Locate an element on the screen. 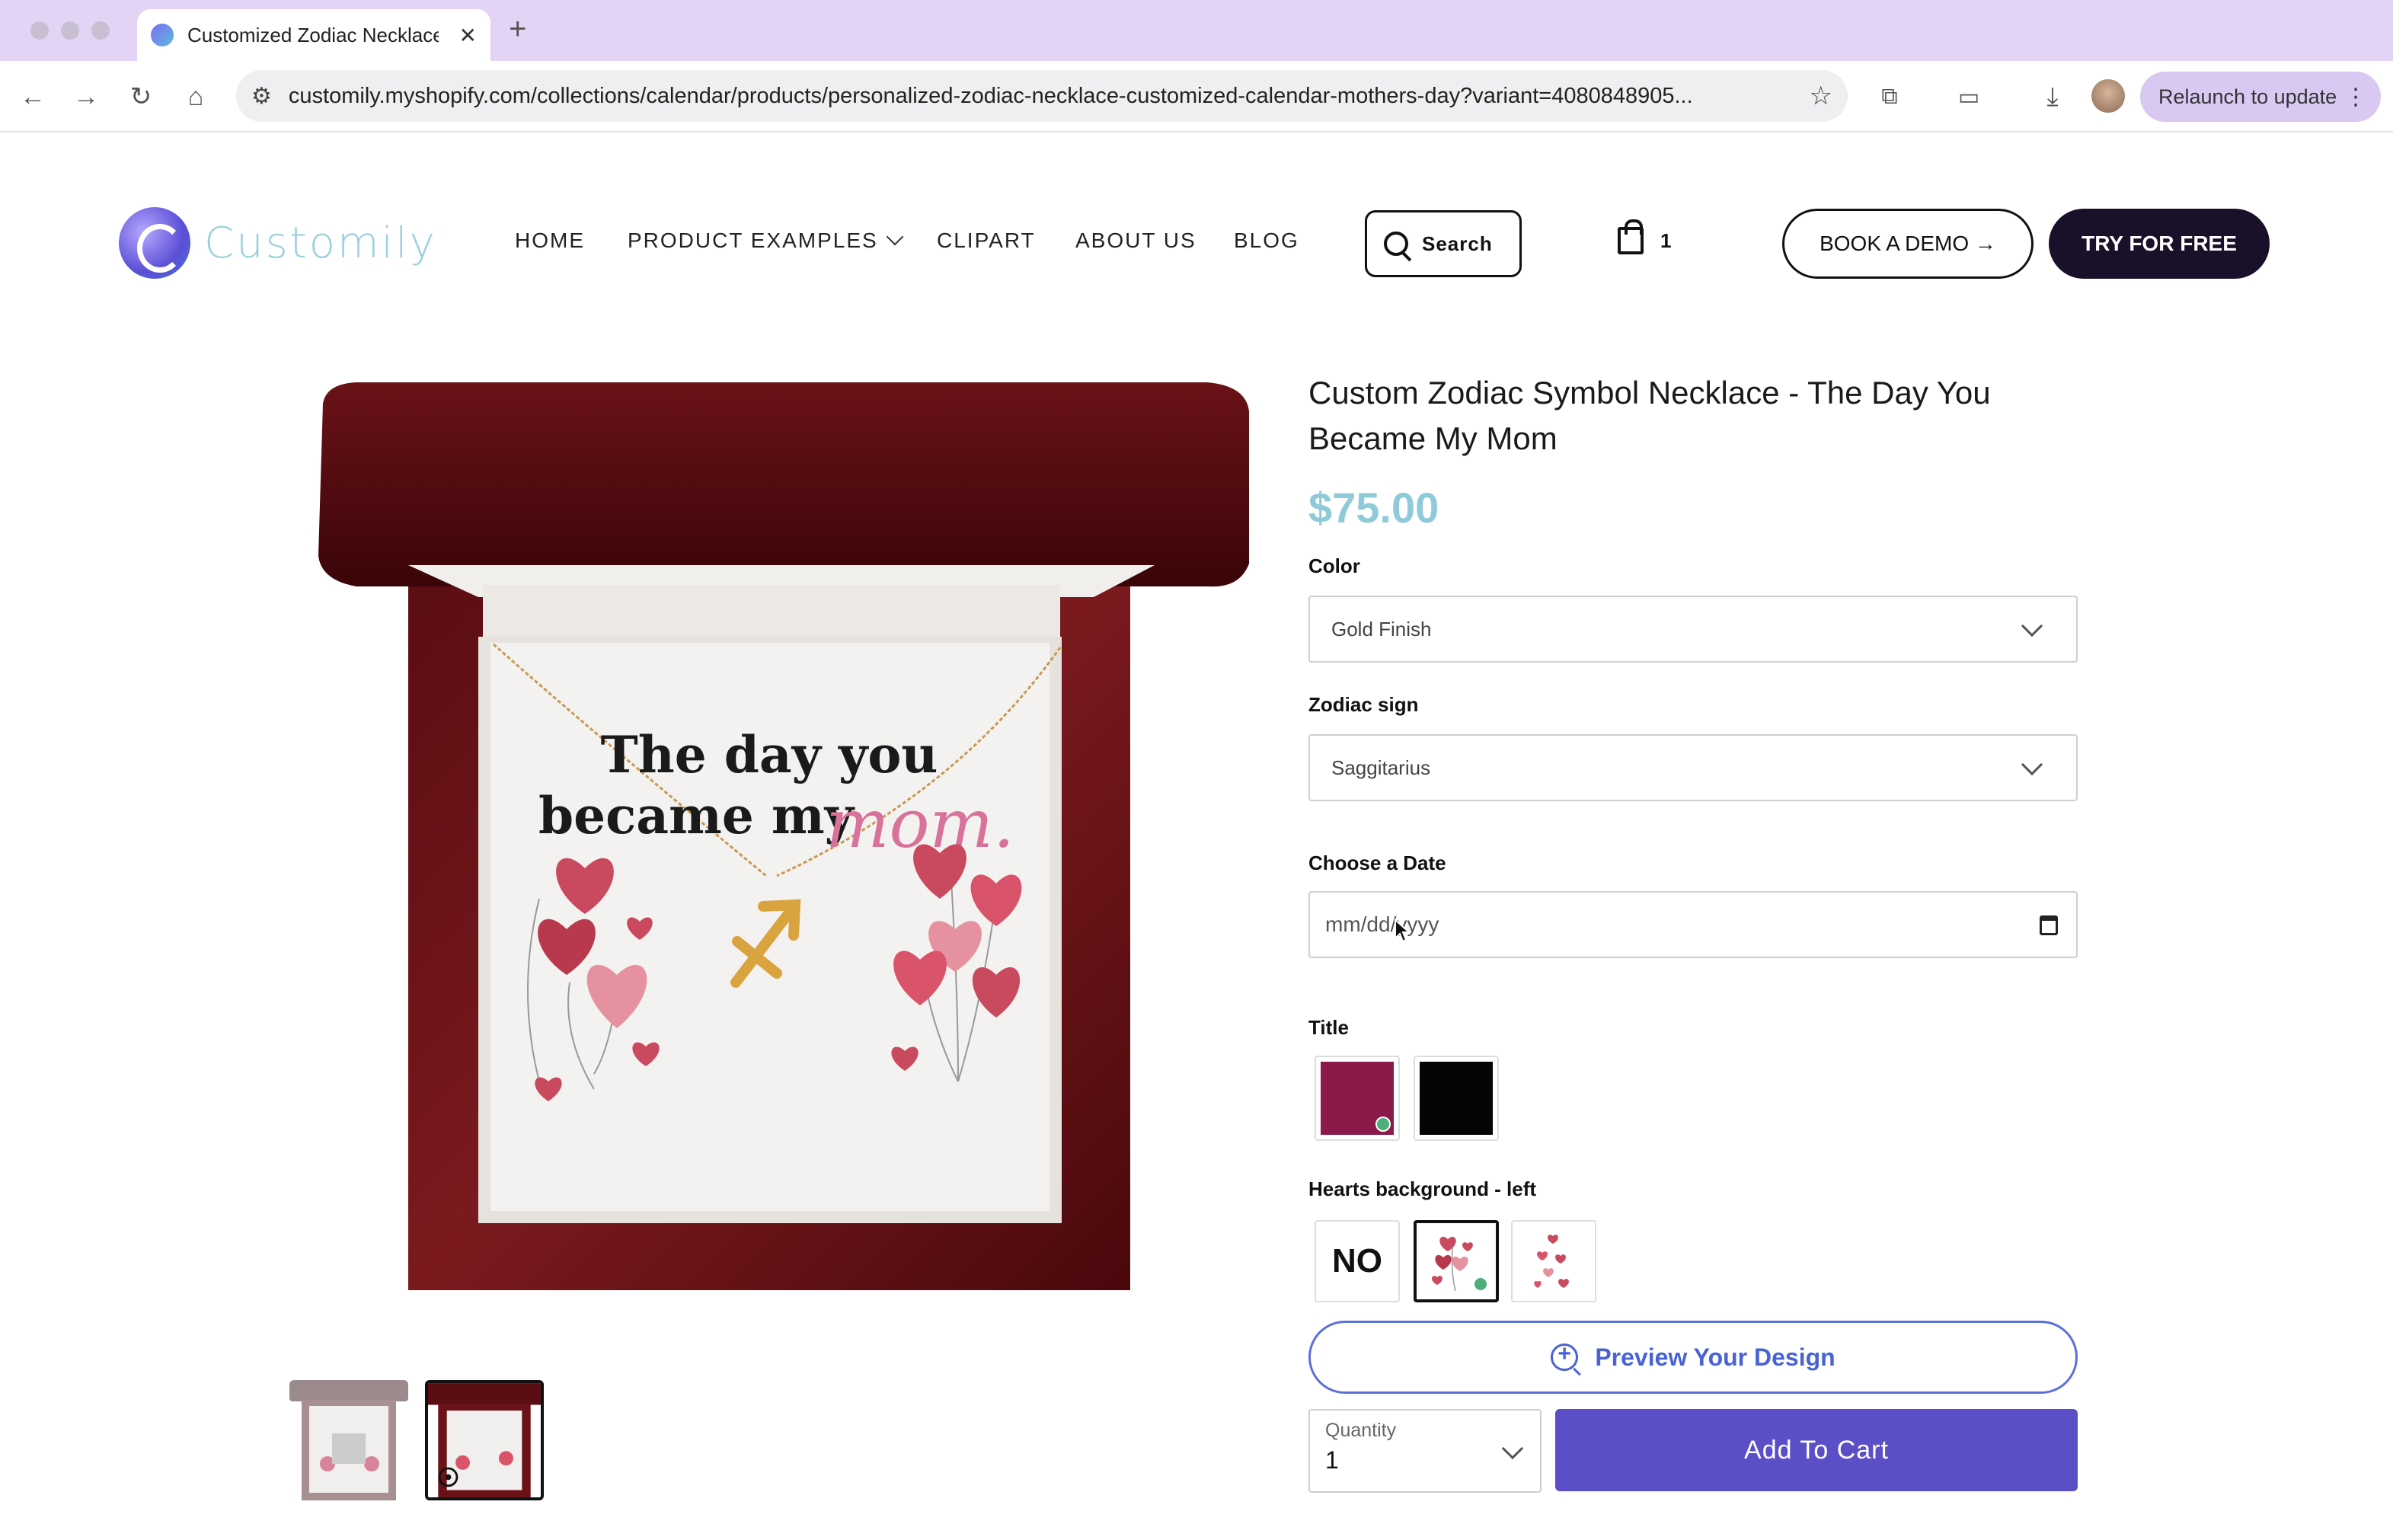  try-for-free-button: TRY FOR FREE is located at coordinates (2159, 244).